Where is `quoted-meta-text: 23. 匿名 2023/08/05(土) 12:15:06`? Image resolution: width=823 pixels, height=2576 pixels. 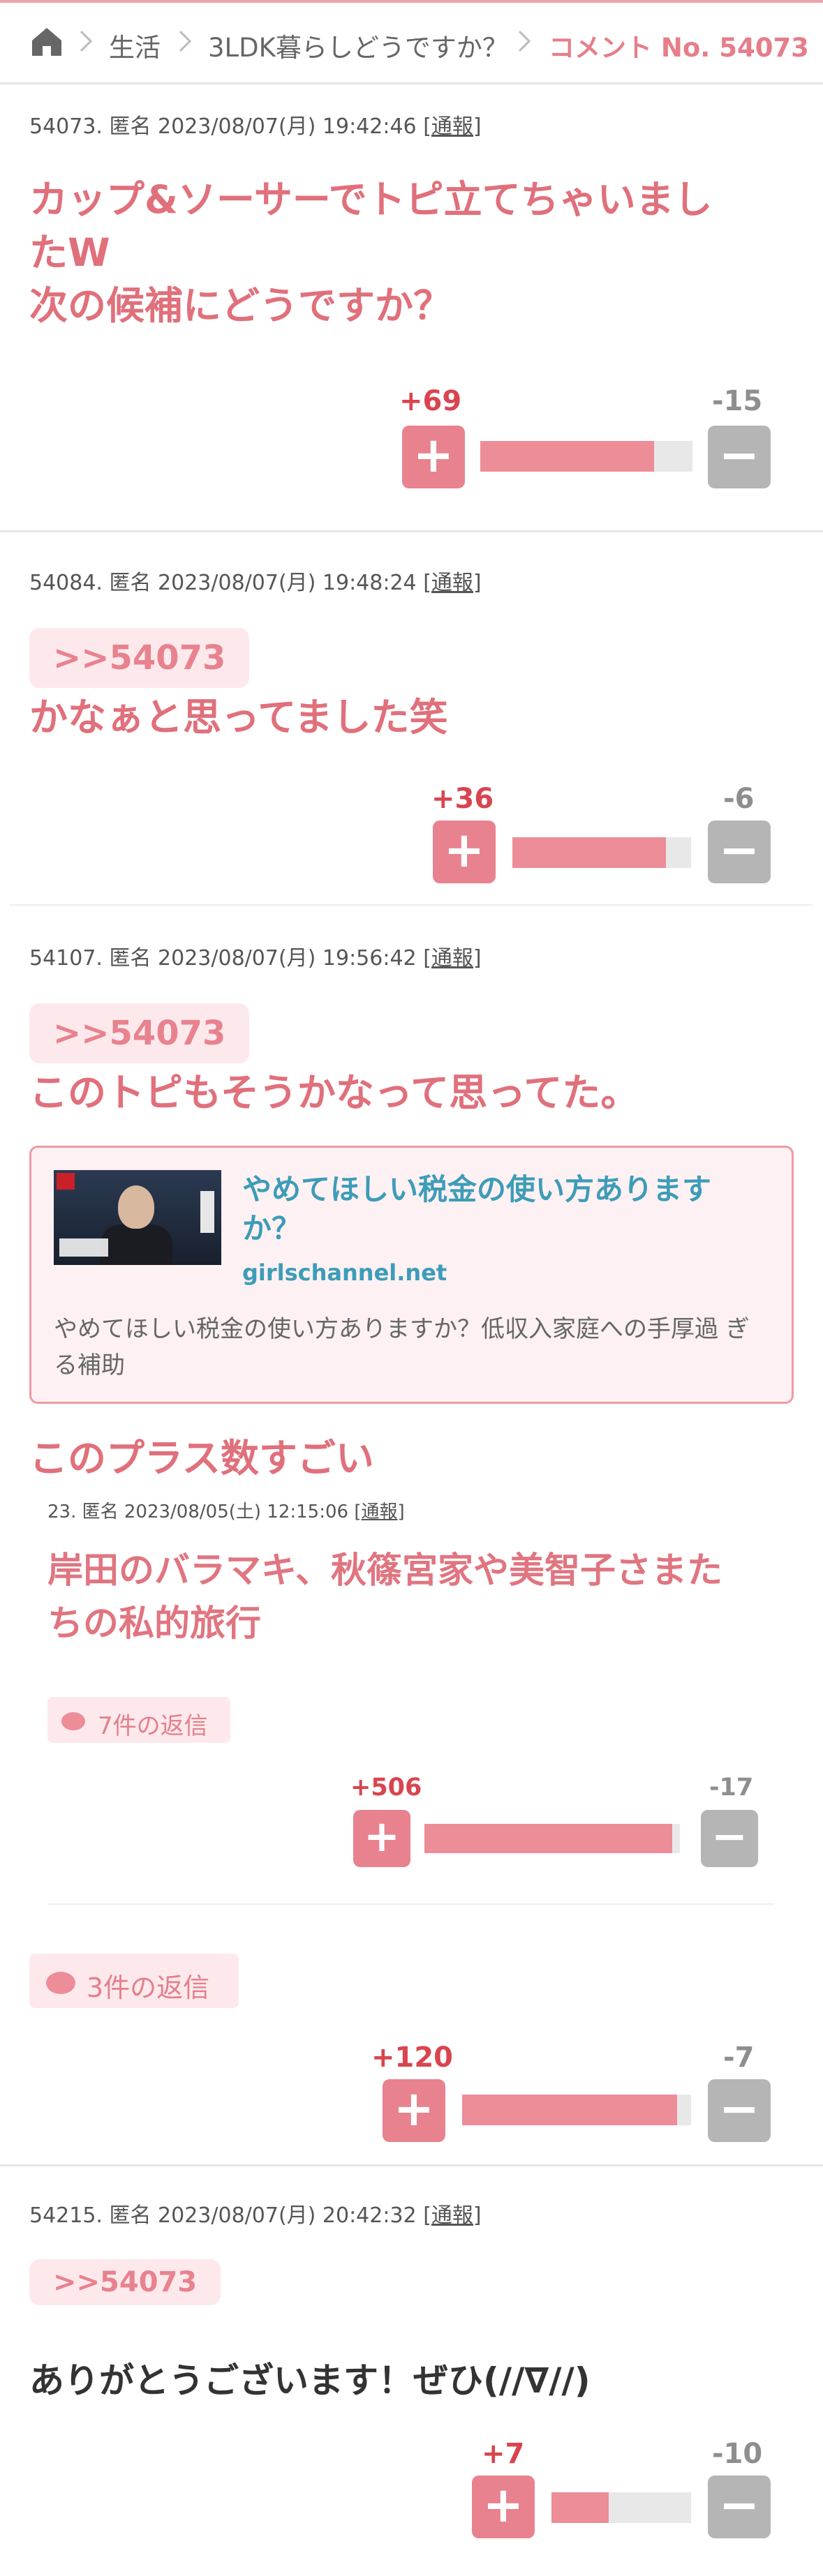
quoted-meta-text: 23. 匿名 2023/08/05(土) 12:15:06 is located at coordinates (198, 1512).